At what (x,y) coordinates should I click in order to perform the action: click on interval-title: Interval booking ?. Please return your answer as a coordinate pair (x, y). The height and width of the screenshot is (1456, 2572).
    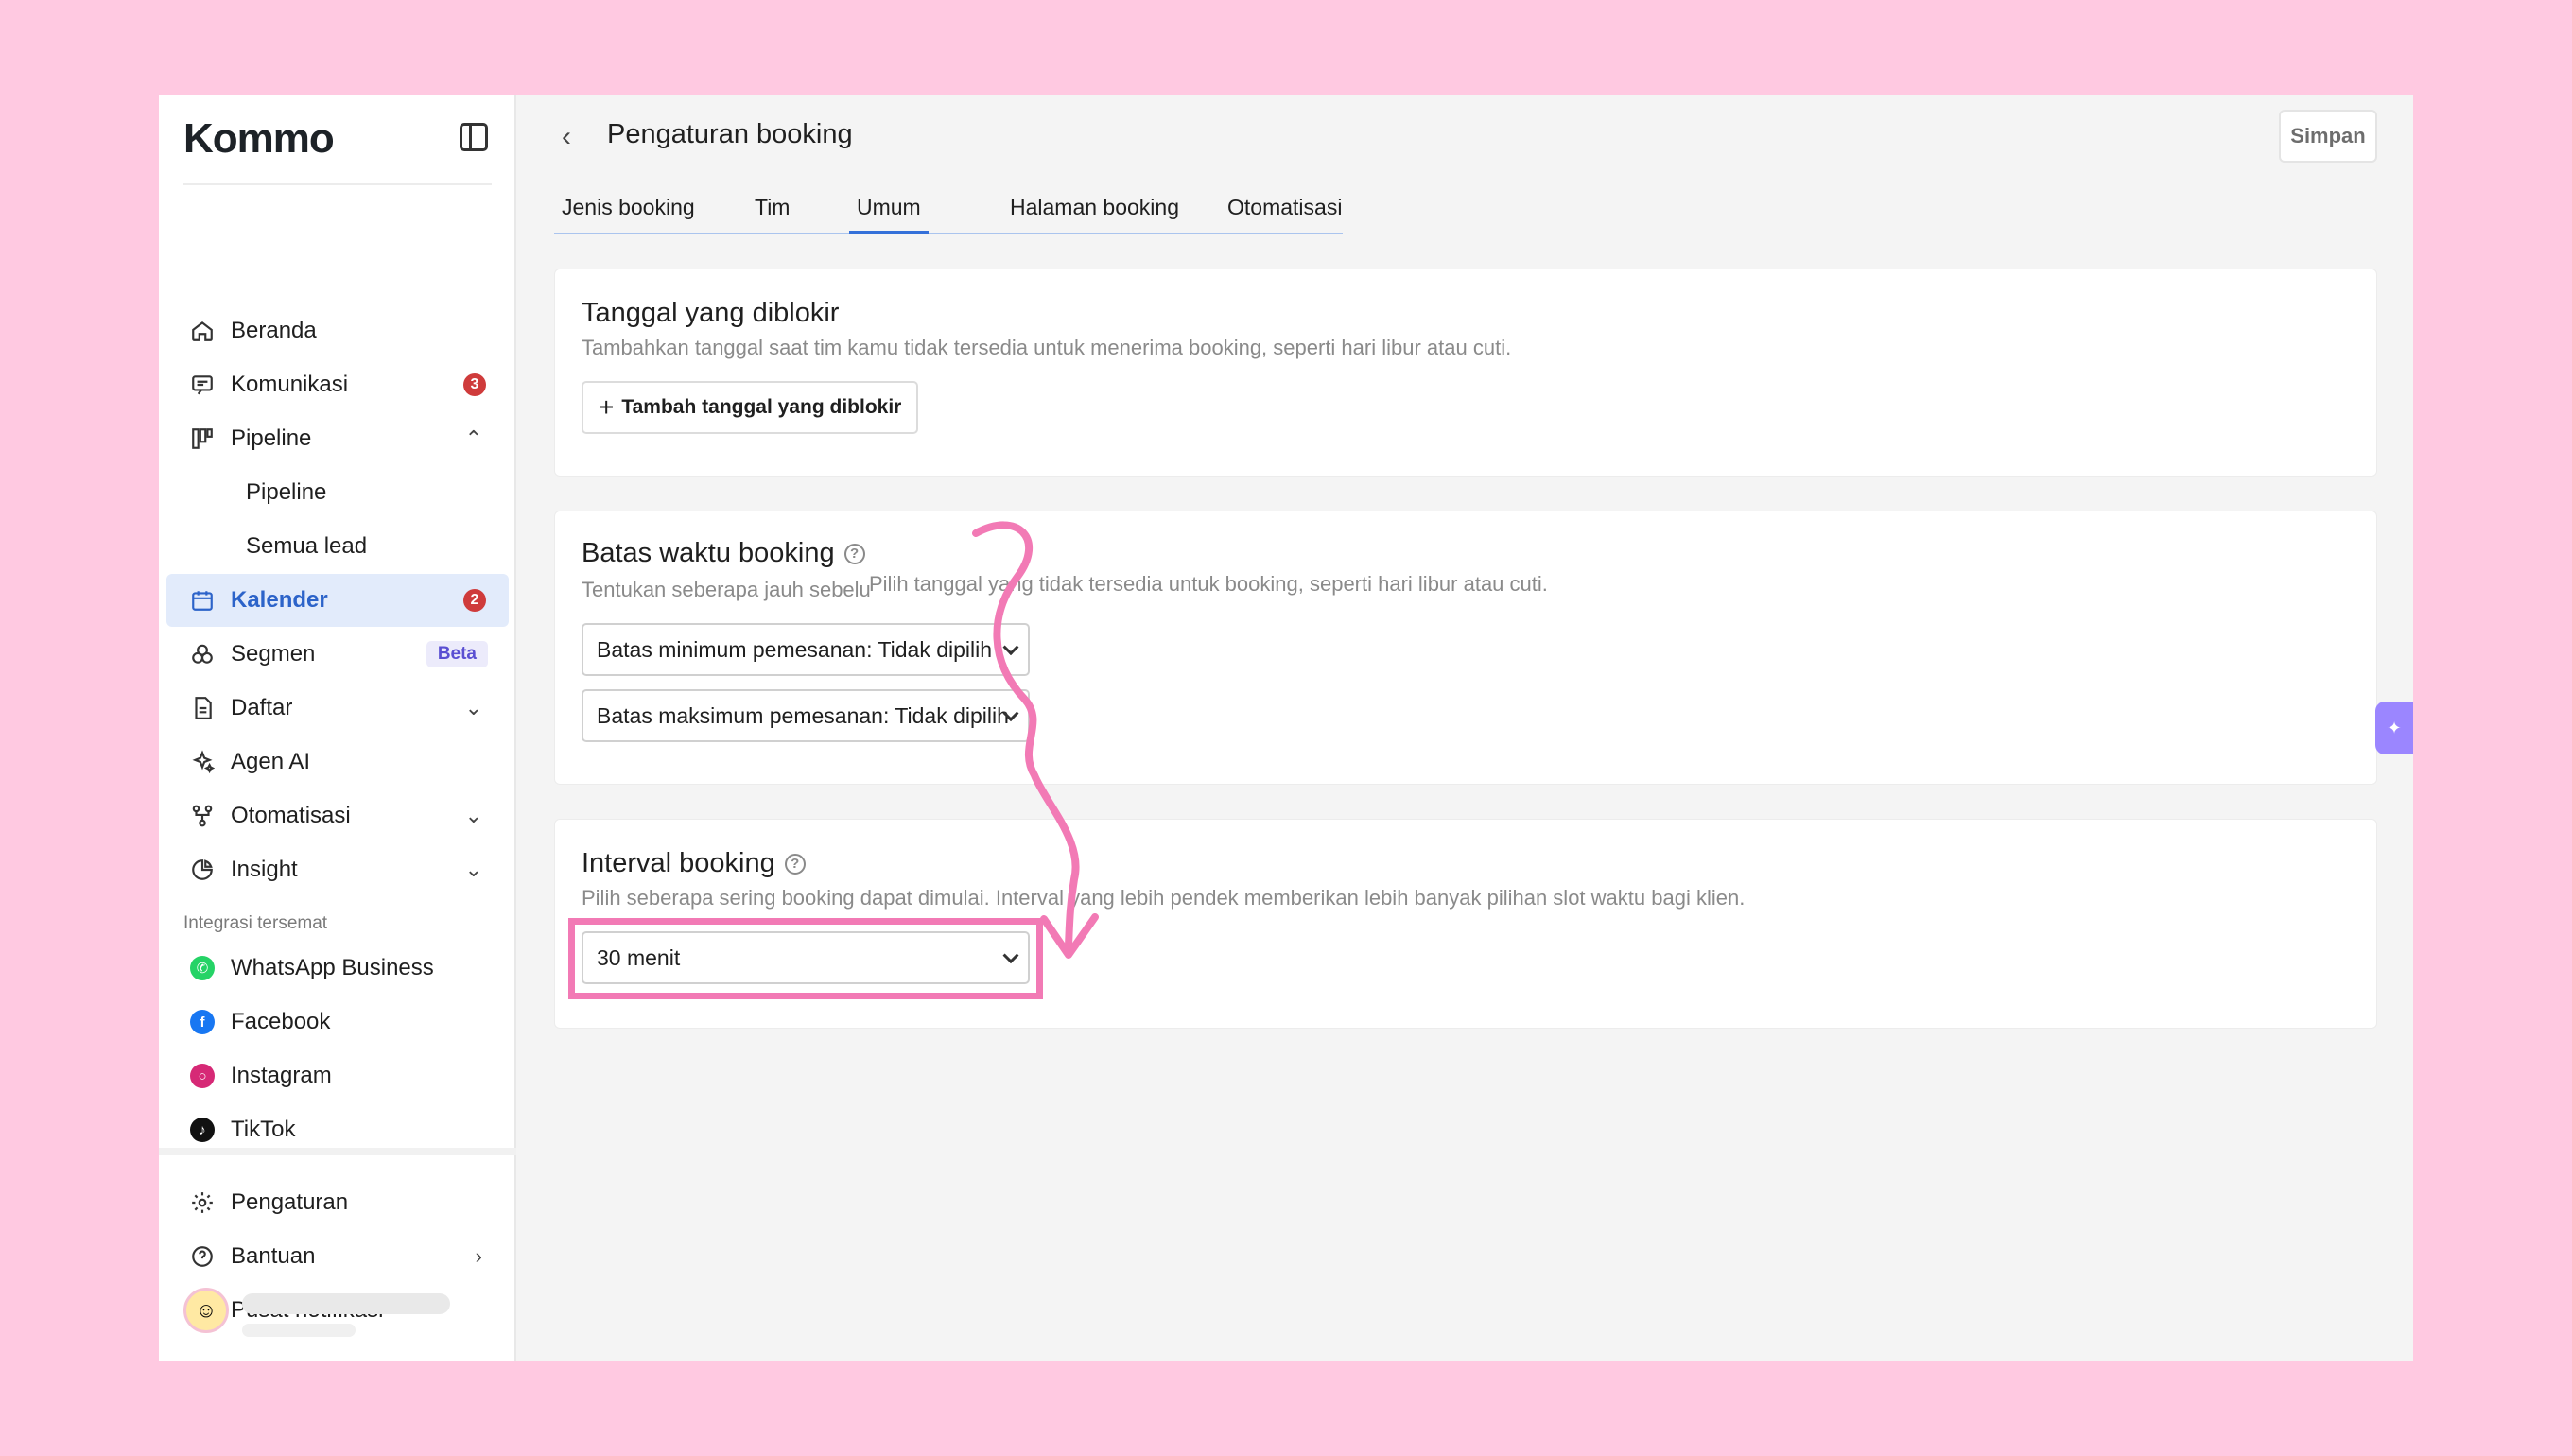
    Looking at the image, I should click on (694, 863).